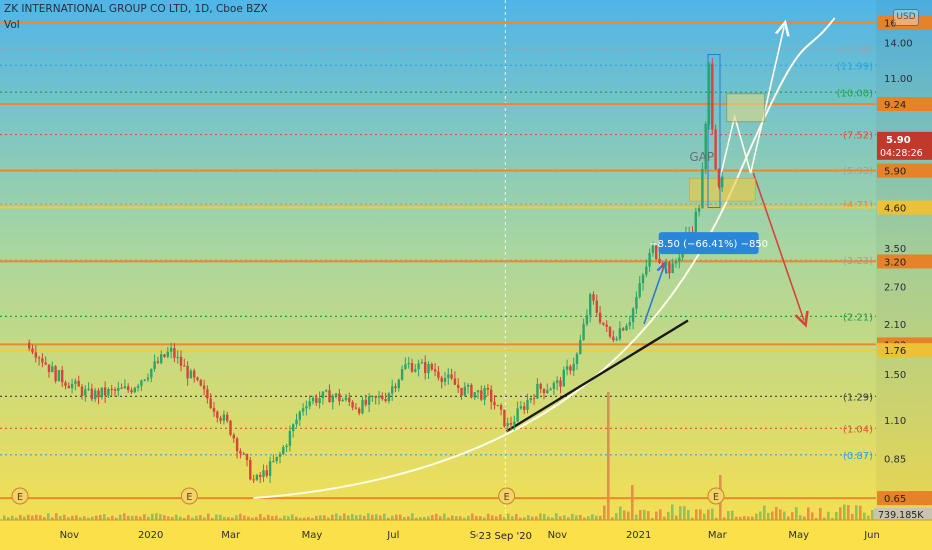  Describe the element at coordinates (858, 136) in the screenshot. I see `level-fib-label: (7.52)` at that location.